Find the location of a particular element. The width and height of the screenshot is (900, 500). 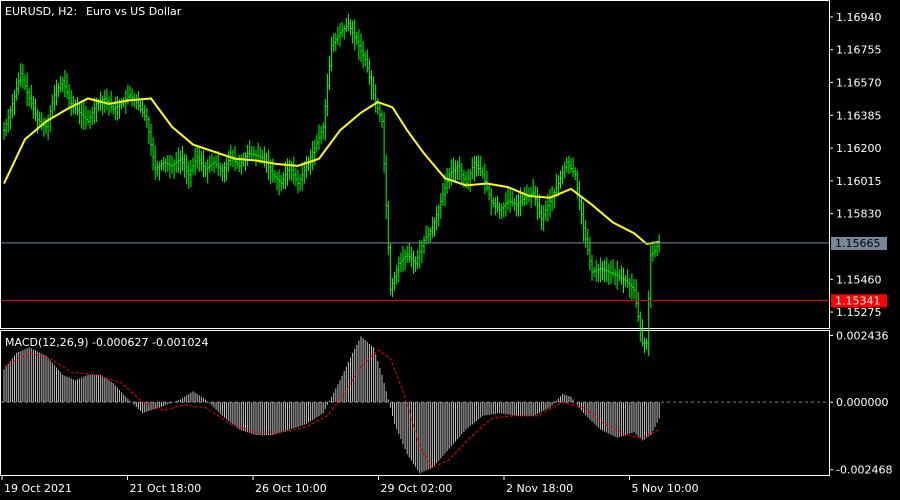

macd-axis-label: -0.002468 is located at coordinates (864, 470).